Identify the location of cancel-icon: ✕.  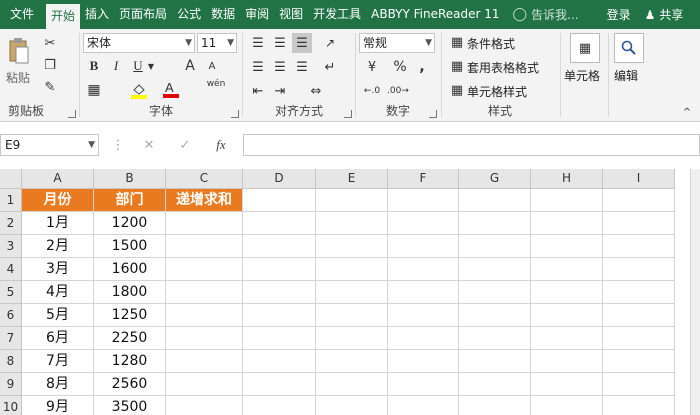
(149, 145).